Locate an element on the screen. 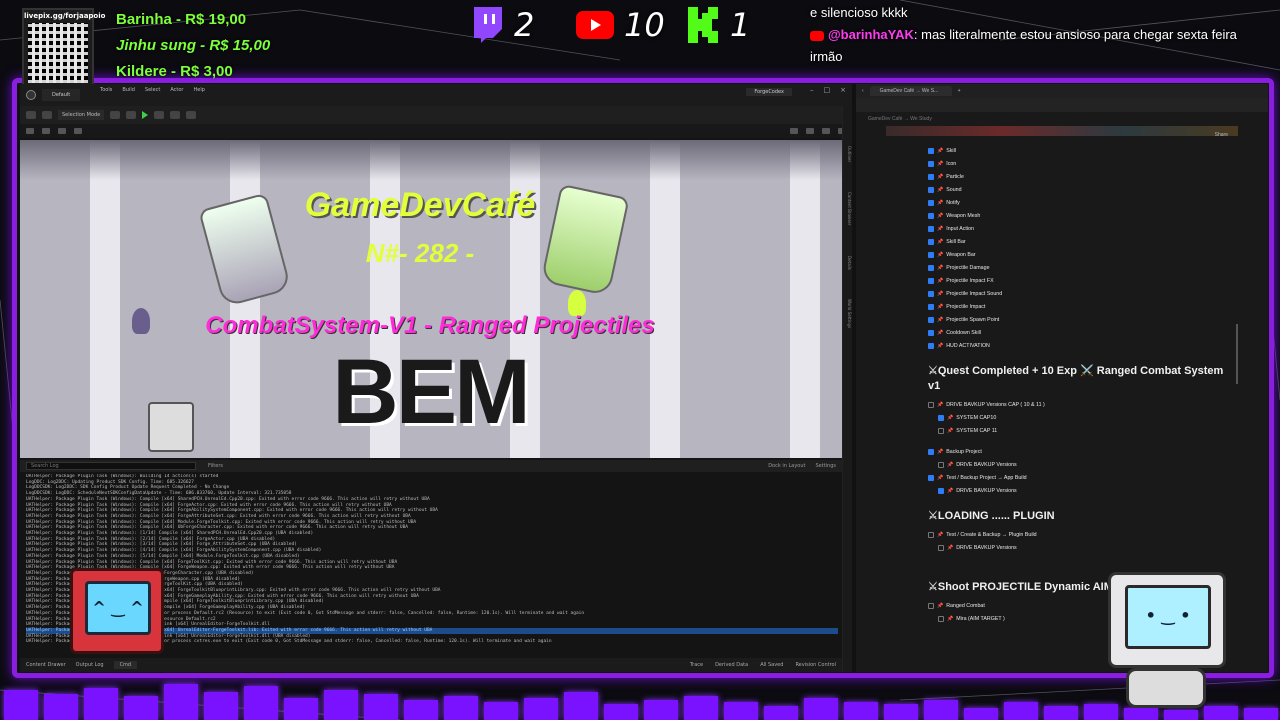 The width and height of the screenshot is (1280, 720). tab-details: Details is located at coordinates (847, 263).